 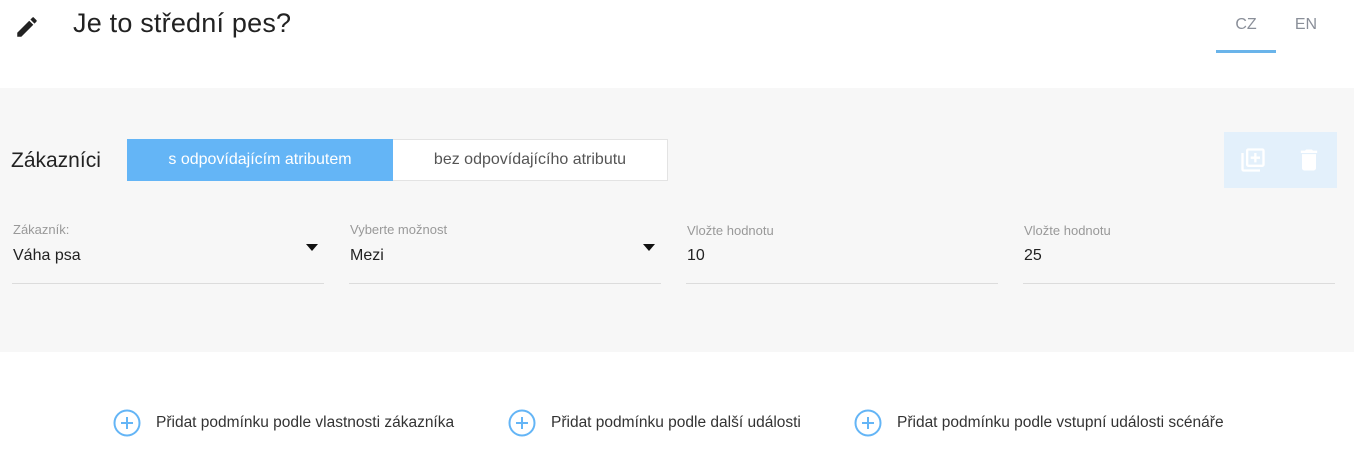 I want to click on condition-actions, so click(x=1280, y=160).